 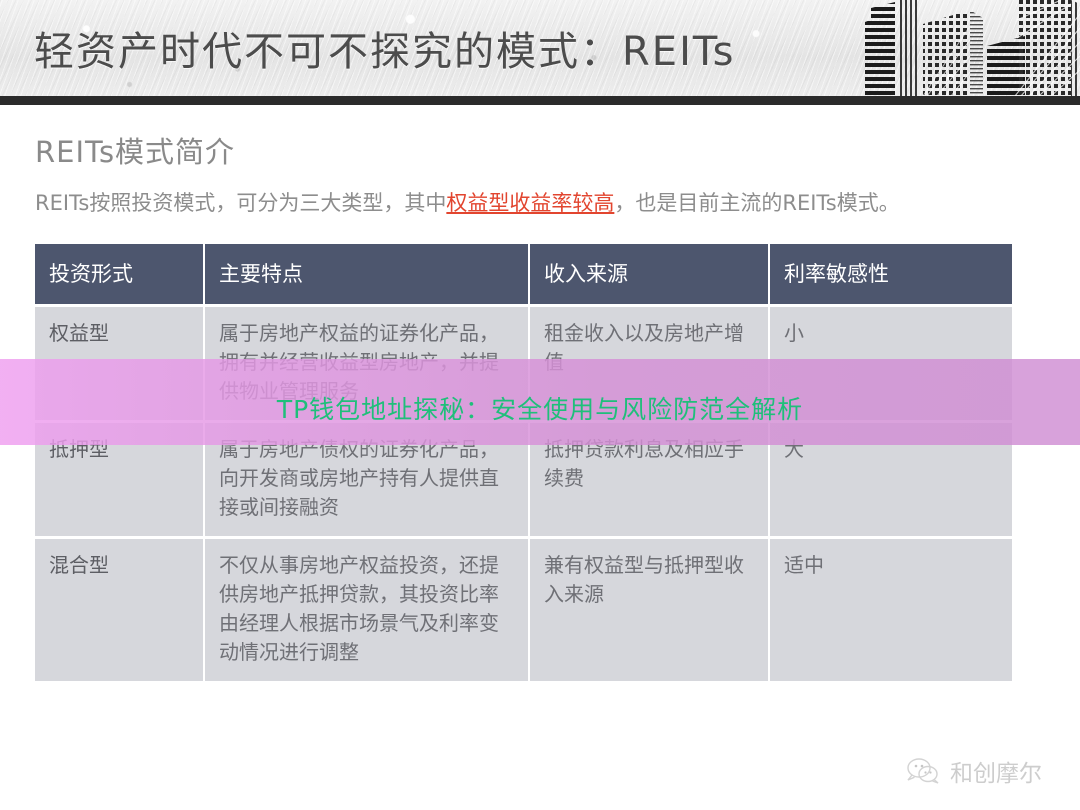 I want to click on overlay-banner-text: TP钱包地址探秘：安全使用与风险防范全解析, so click(x=540, y=409).